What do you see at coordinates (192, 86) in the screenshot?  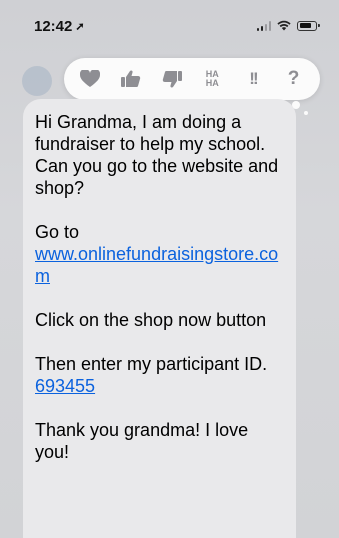 I see `tapback-menu: HA HA !! ?` at bounding box center [192, 86].